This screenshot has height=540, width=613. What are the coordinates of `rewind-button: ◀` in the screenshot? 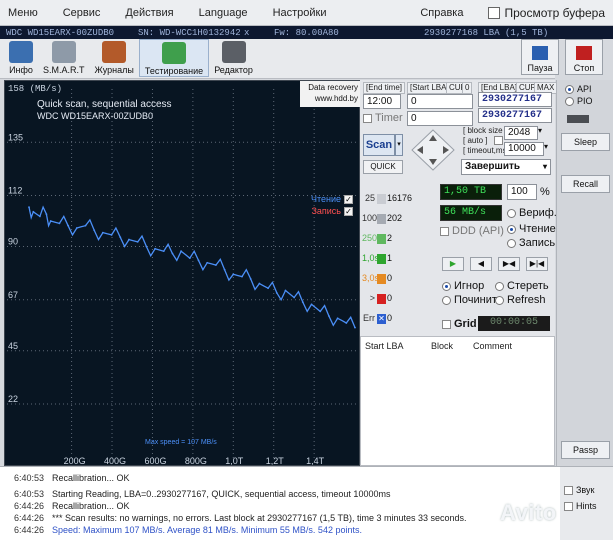 It's located at (481, 264).